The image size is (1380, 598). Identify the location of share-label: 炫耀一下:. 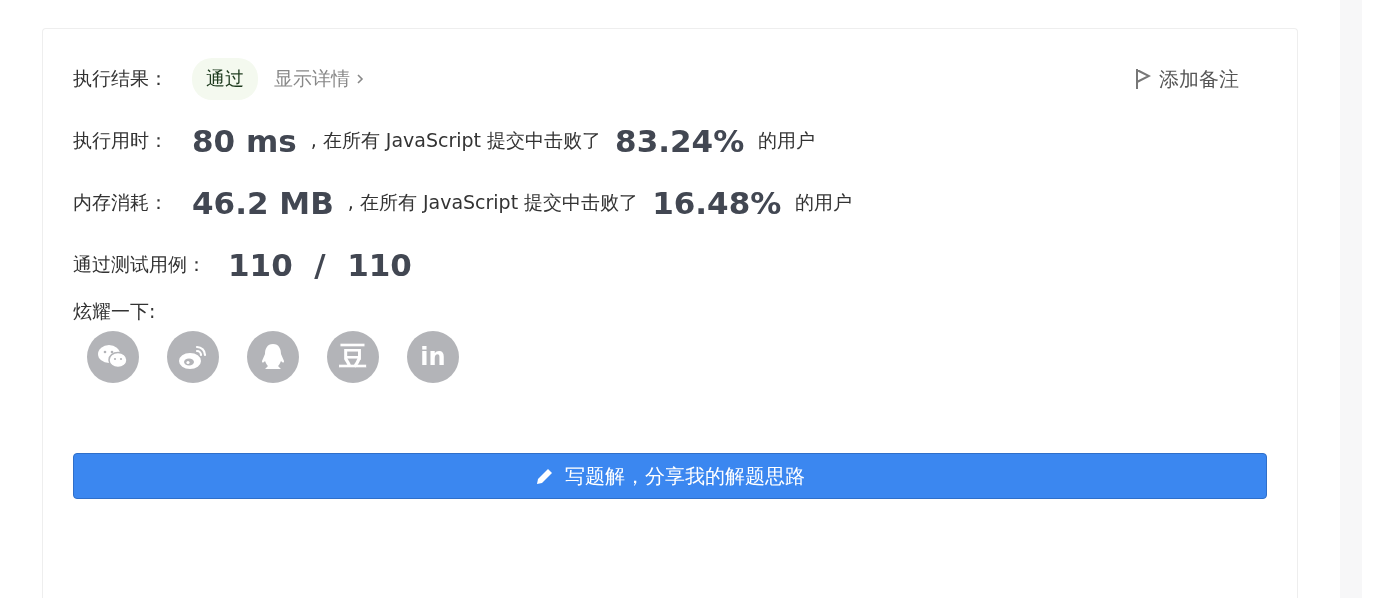
(115, 311).